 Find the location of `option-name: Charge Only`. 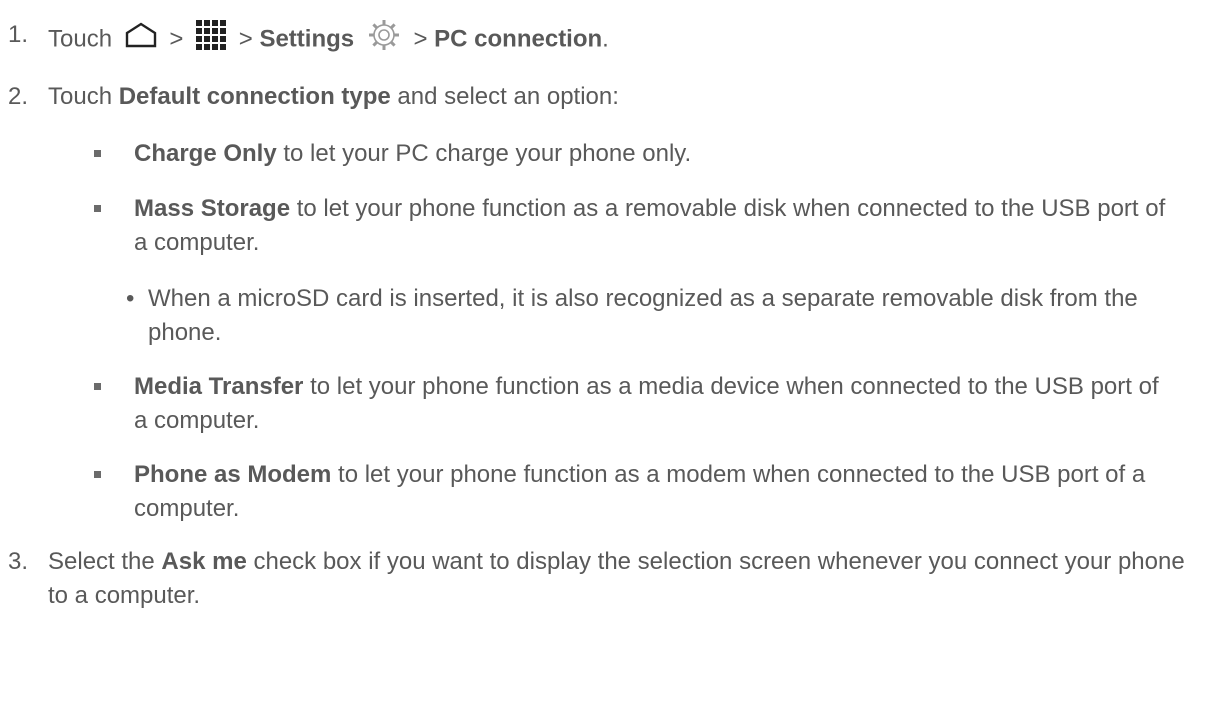

option-name: Charge Only is located at coordinates (205, 153).